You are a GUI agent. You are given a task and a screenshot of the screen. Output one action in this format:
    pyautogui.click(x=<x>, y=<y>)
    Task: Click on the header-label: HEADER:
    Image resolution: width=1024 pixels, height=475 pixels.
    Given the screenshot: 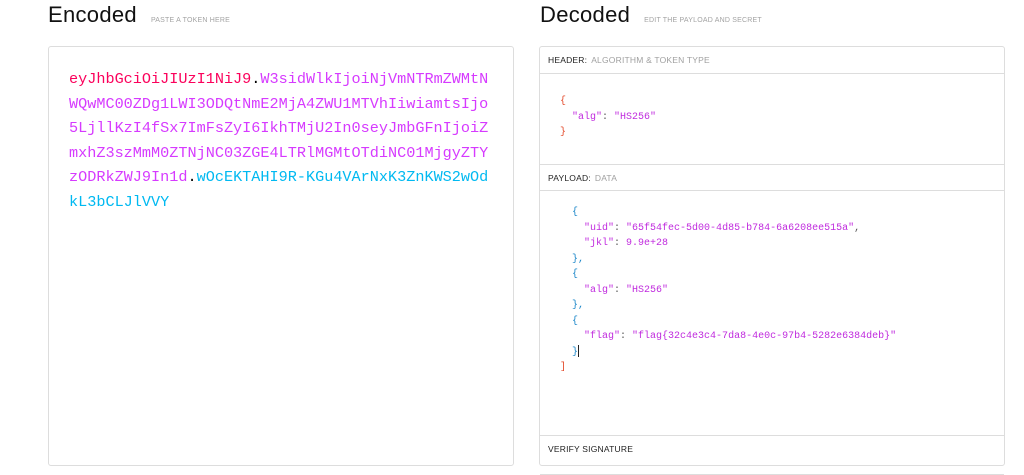 What is the action you would take?
    pyautogui.click(x=568, y=60)
    